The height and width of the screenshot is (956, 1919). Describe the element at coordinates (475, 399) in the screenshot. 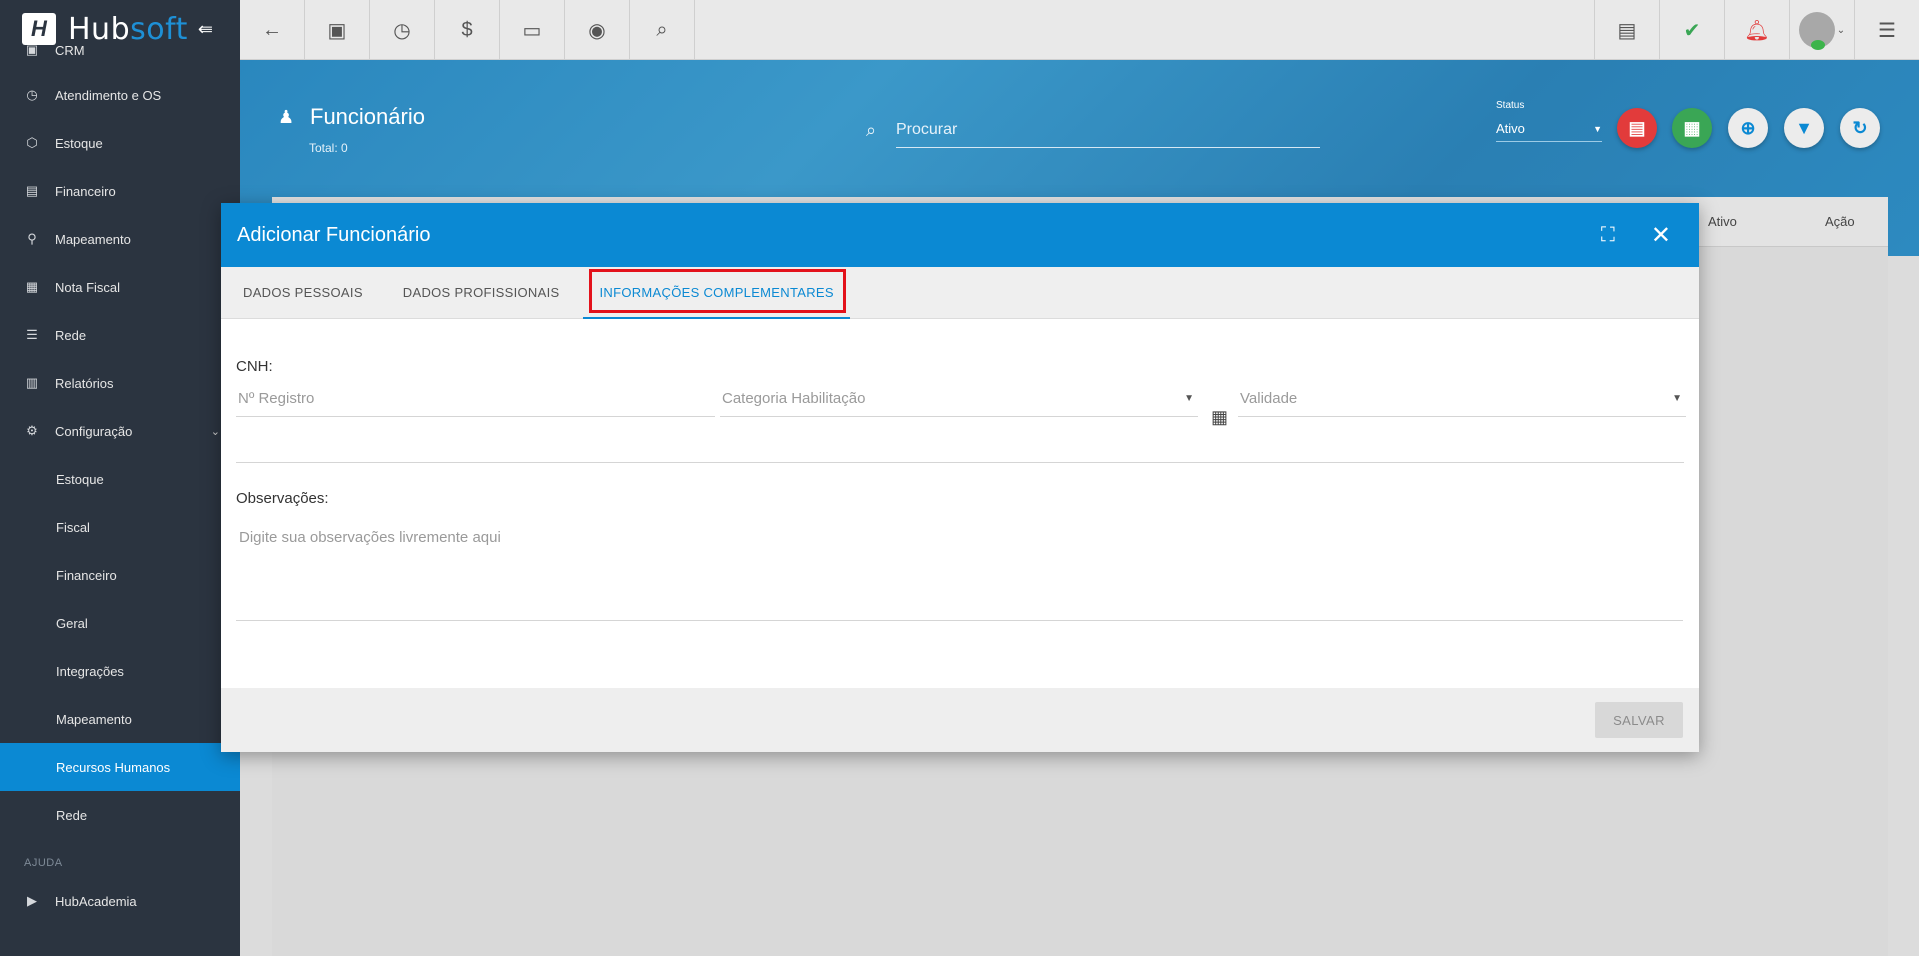

I see `registro-input: Nº Registro` at that location.